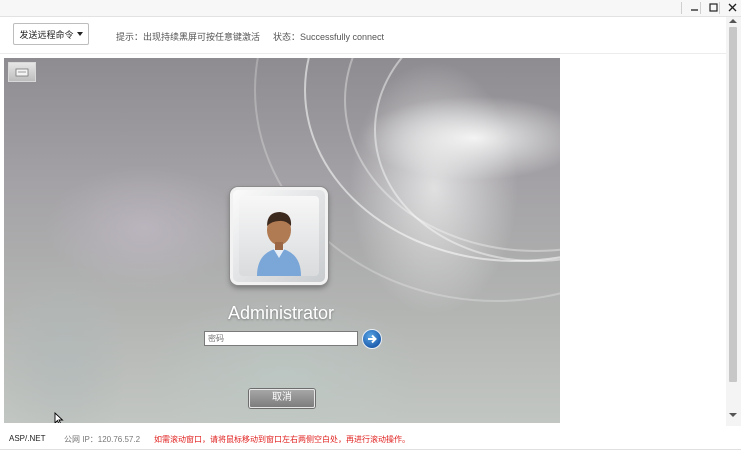  Describe the element at coordinates (102, 439) in the screenshot. I see `public-ip-label: 公网 IP：120.76.57.2` at that location.